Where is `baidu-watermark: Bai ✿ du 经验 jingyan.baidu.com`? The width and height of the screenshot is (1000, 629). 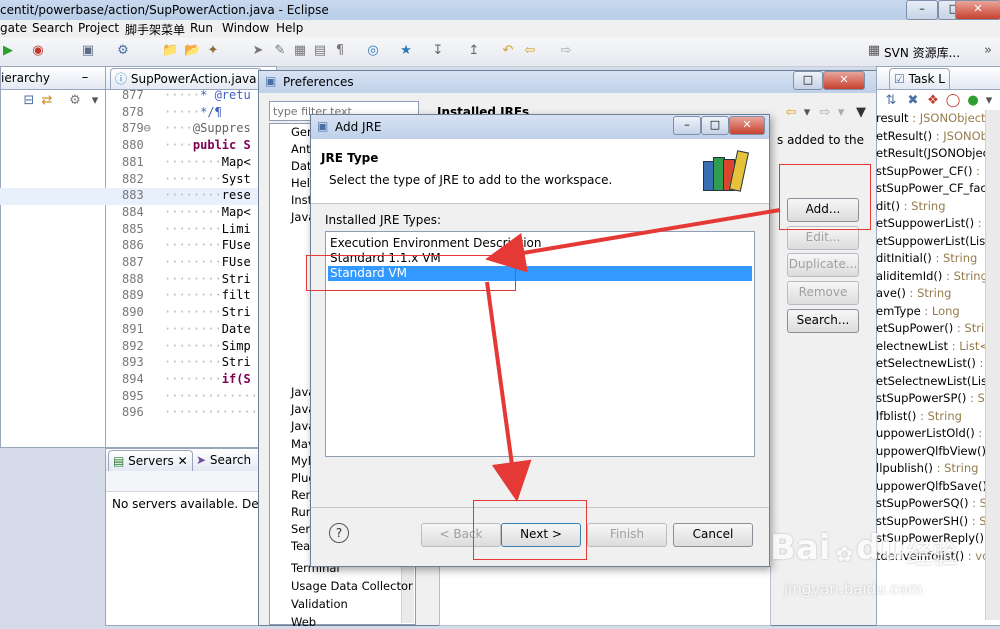
baidu-watermark: Bai ✿ du 经验 jingyan.baidu.com is located at coordinates (880, 573).